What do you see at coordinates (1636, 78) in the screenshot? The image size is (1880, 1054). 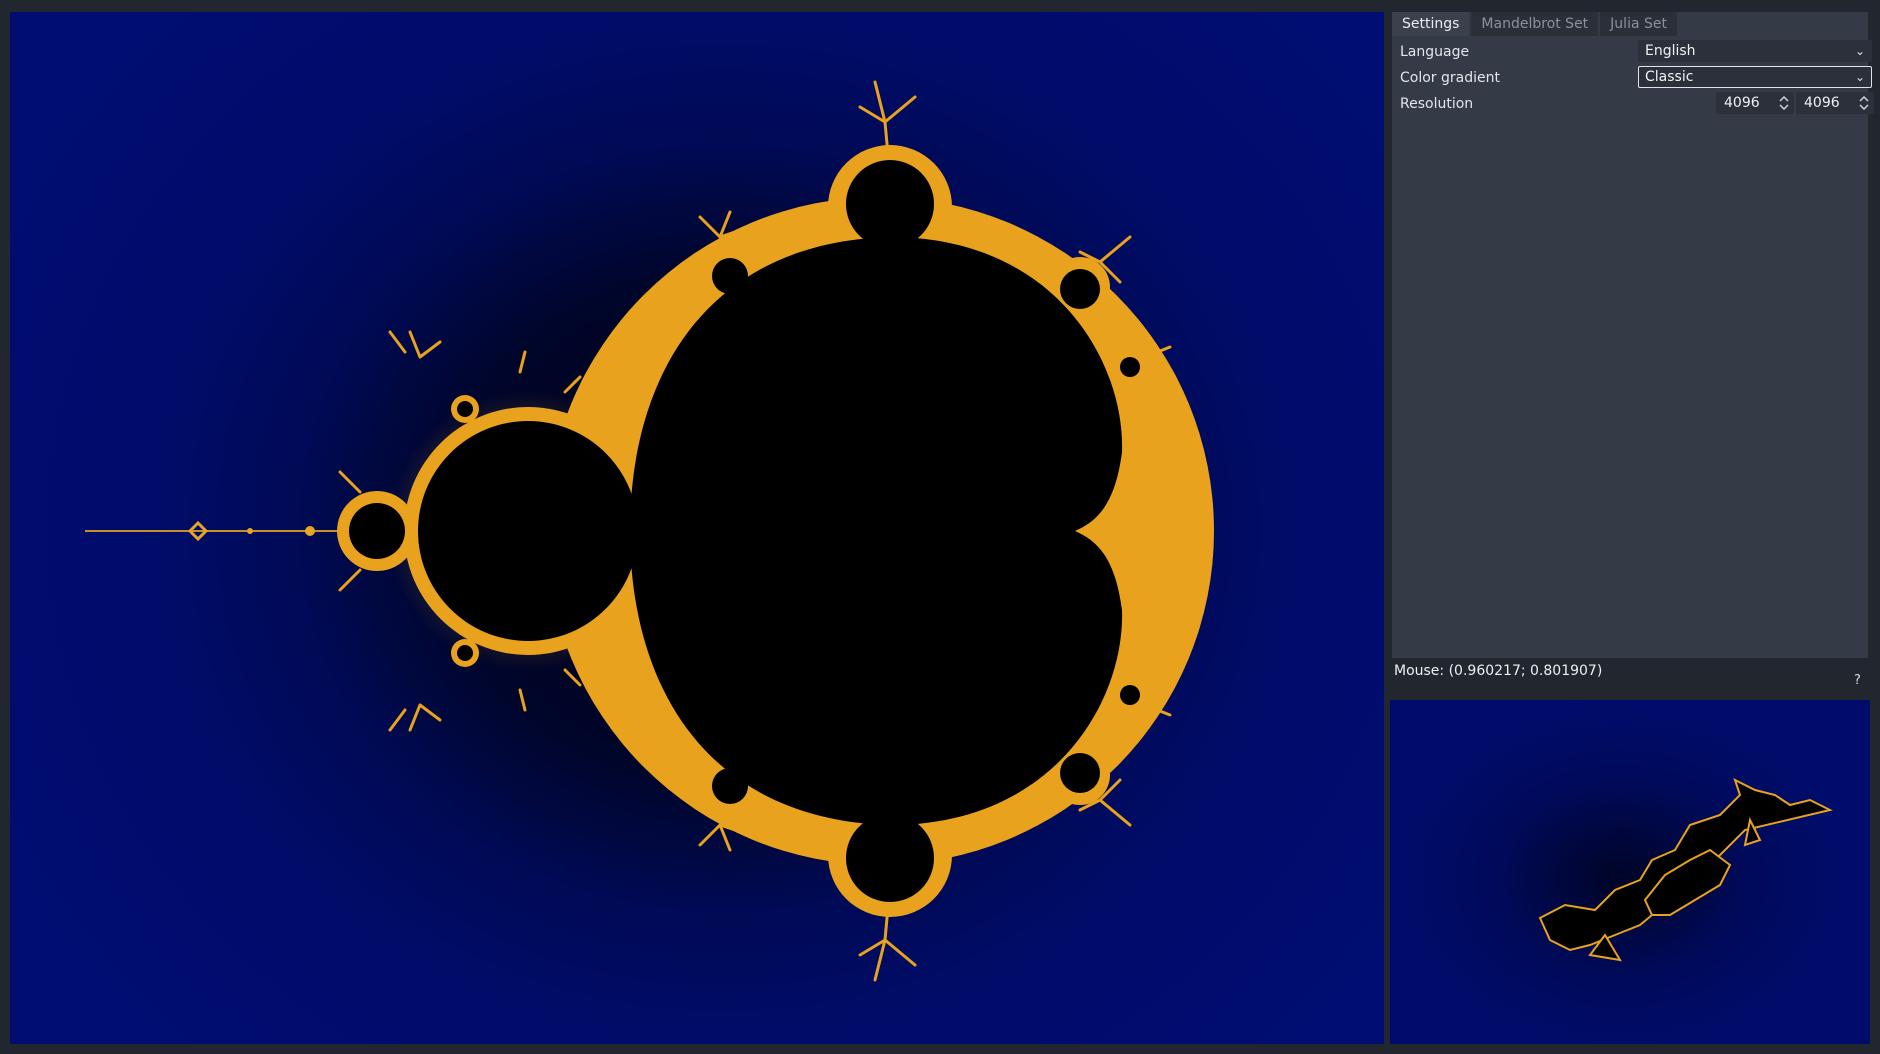 I see `color-gradient-row: Color gradient Classic ⌄` at bounding box center [1636, 78].